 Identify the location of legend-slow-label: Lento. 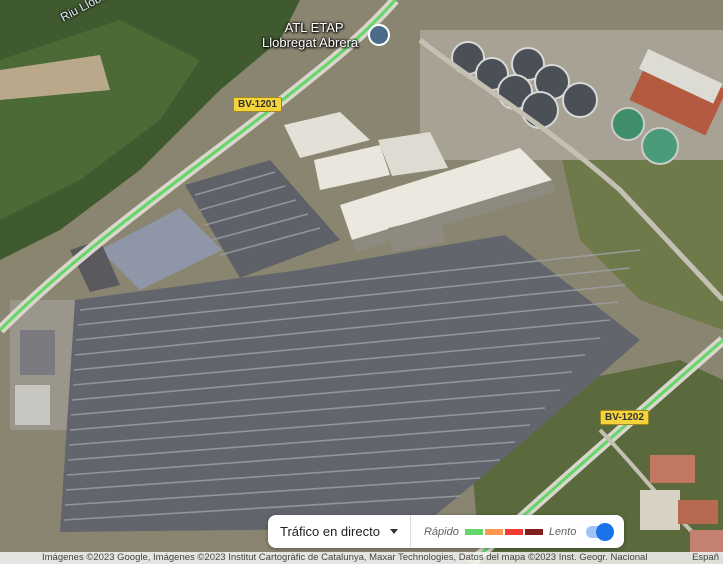
(562, 531).